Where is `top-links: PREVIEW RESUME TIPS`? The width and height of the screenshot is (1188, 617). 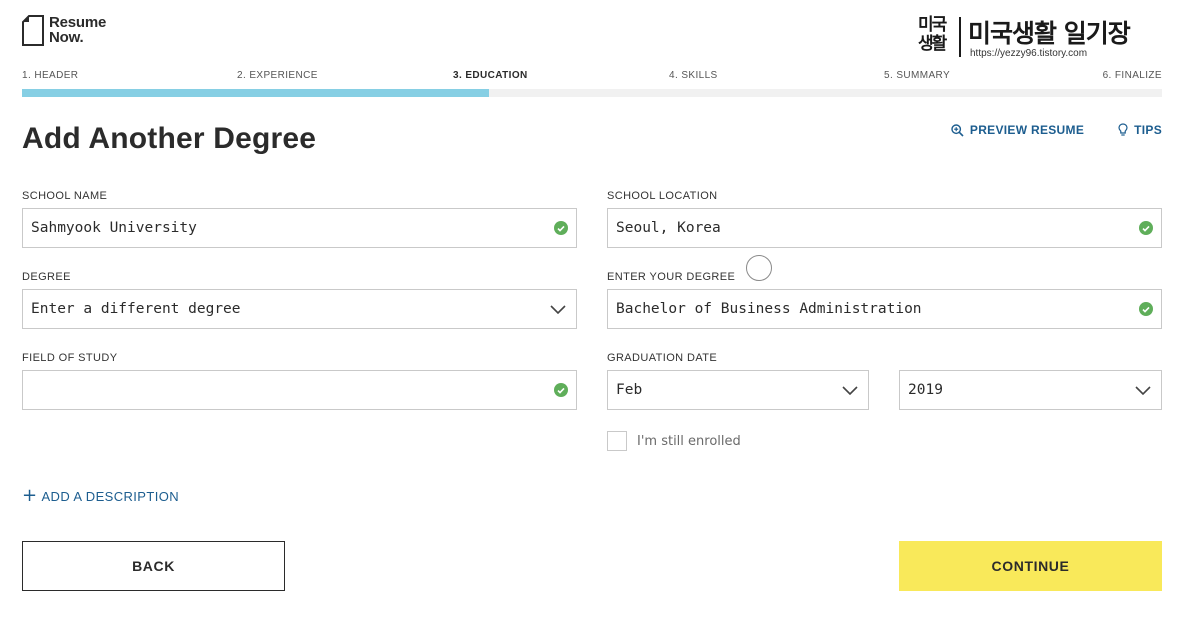 top-links: PREVIEW RESUME TIPS is located at coordinates (1056, 130).